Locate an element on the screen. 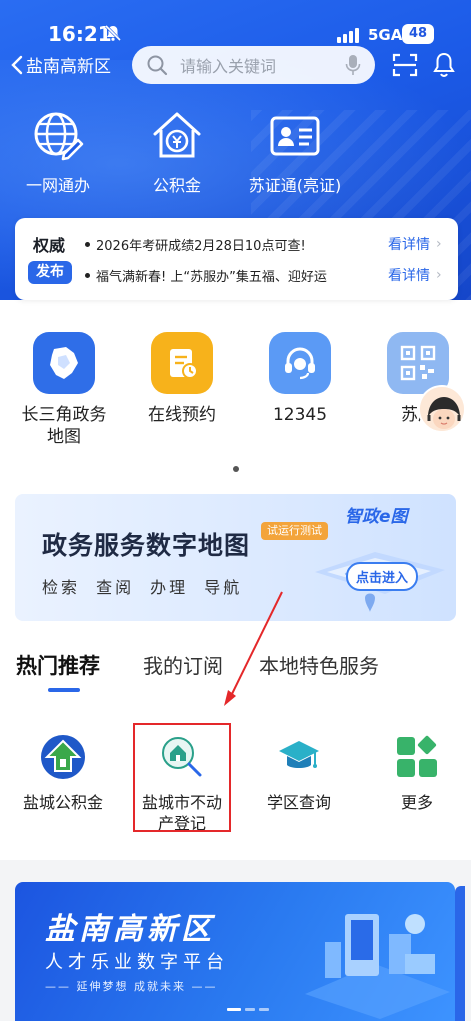 This screenshot has height=1021, width=471. carousel-dots is located at coordinates (248, 1009).